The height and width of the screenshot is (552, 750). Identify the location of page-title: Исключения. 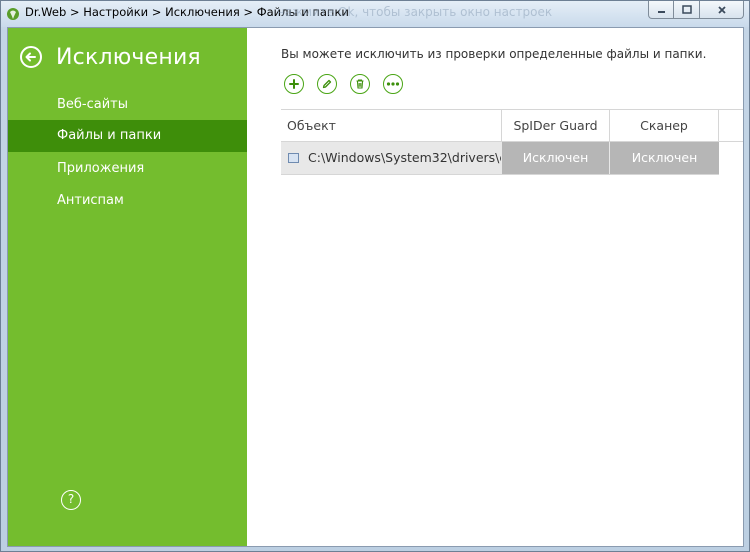
(128, 57).